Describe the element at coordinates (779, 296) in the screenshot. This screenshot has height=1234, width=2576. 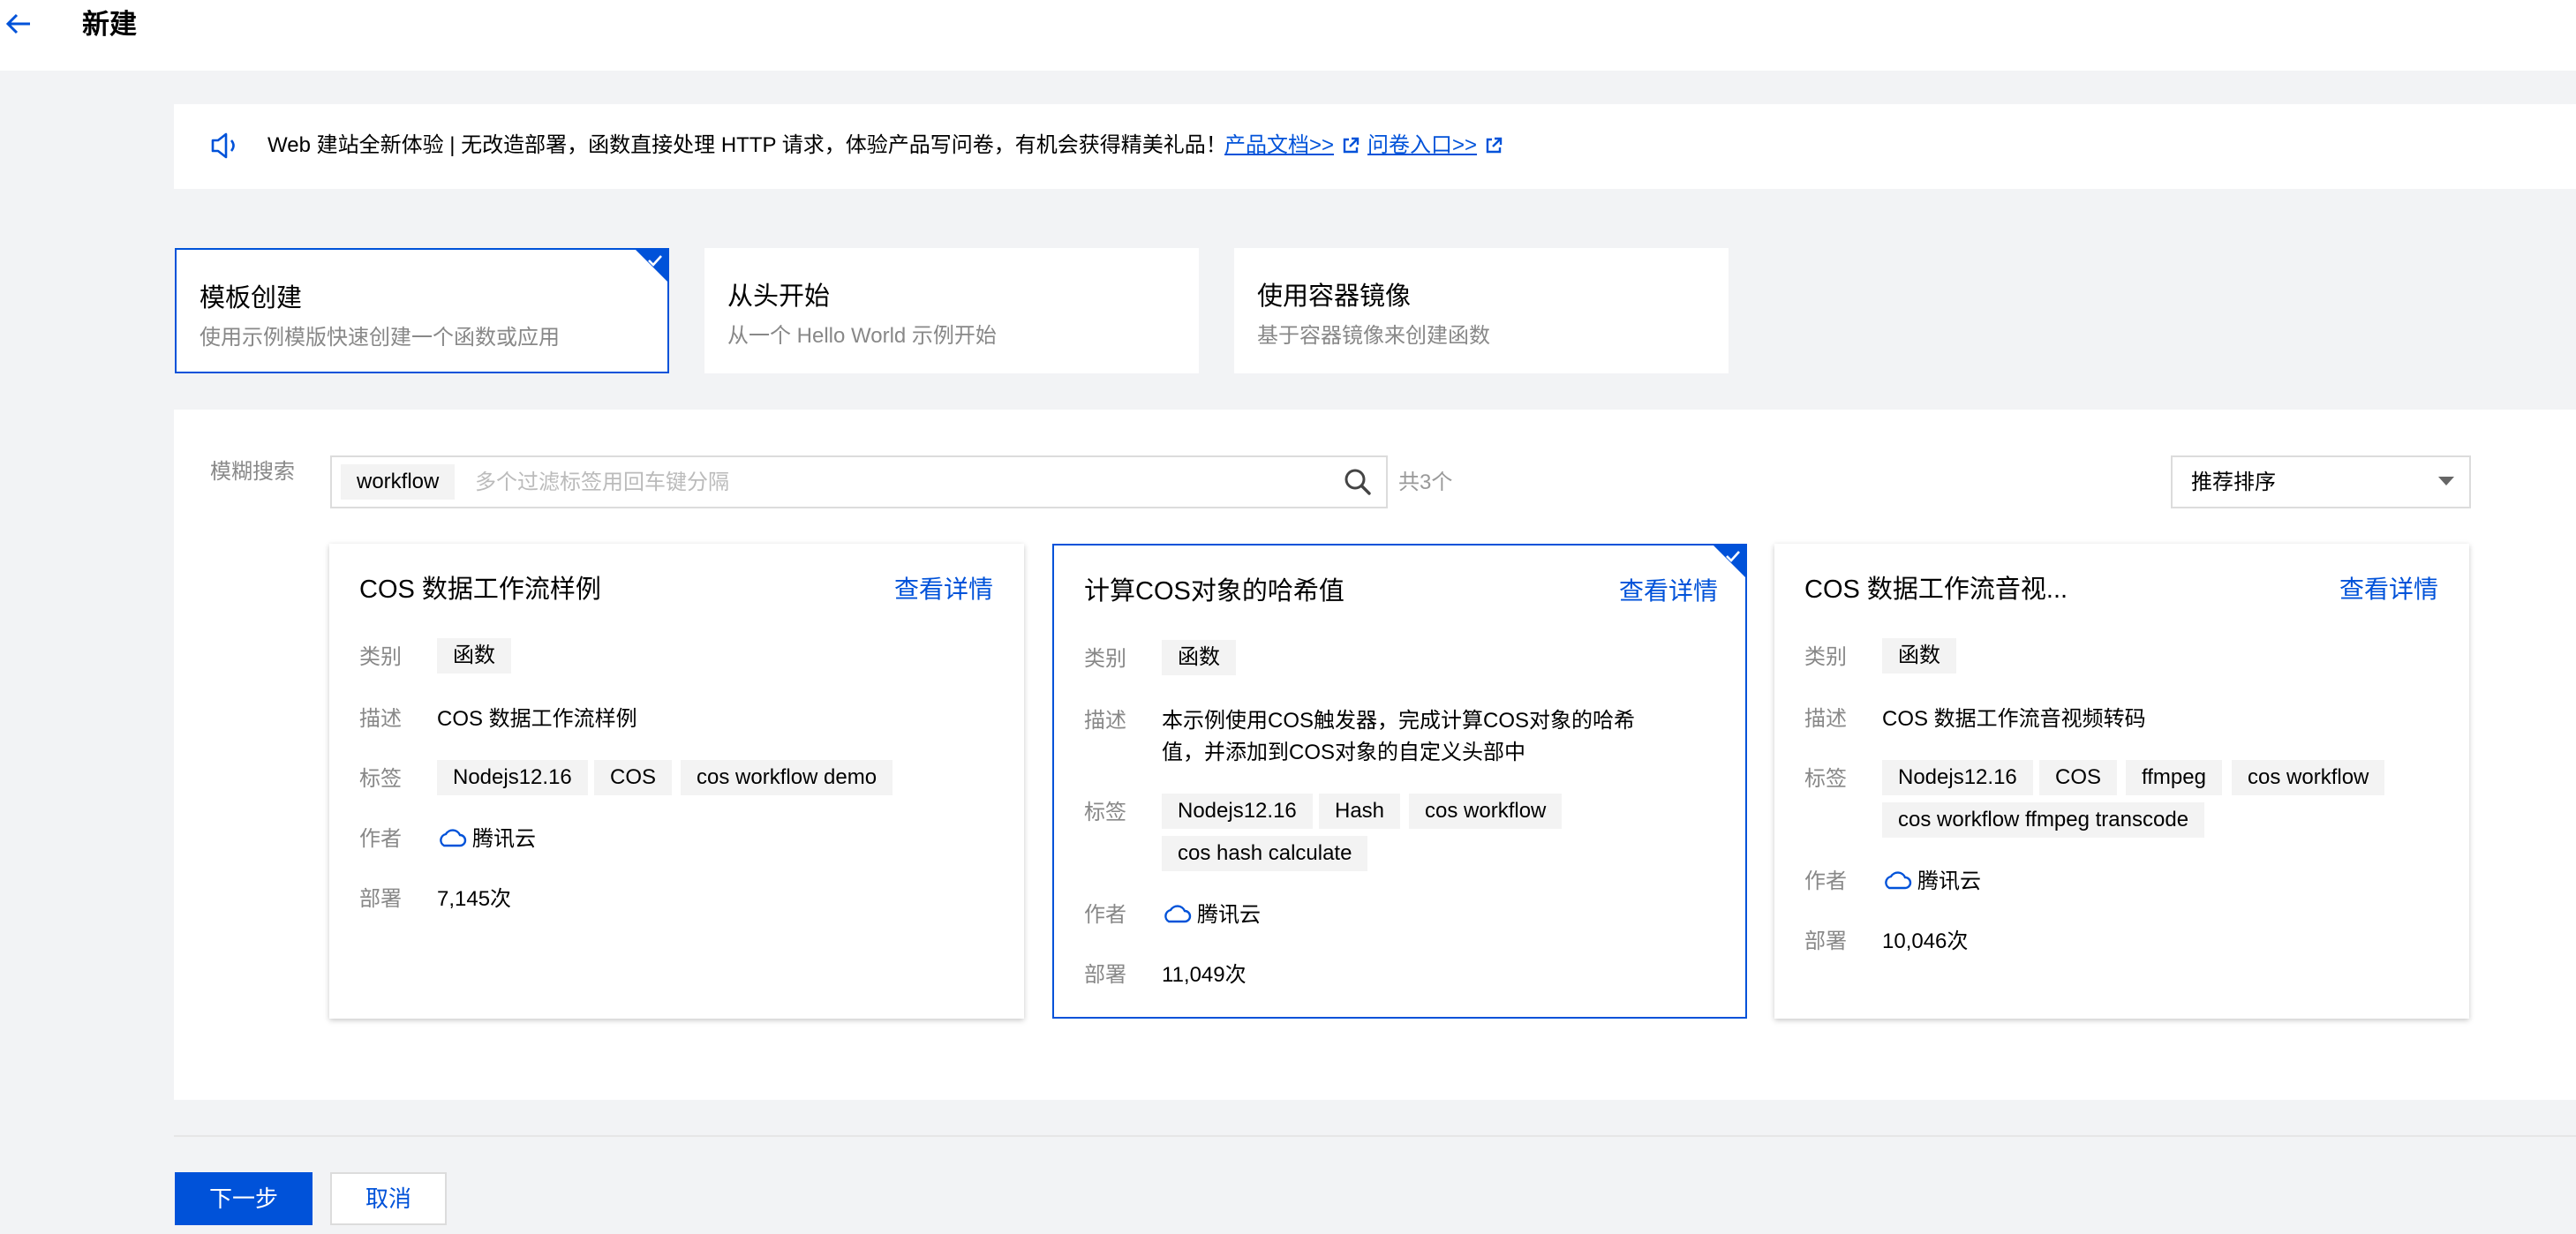
I see `mode-title: 从头开始` at that location.